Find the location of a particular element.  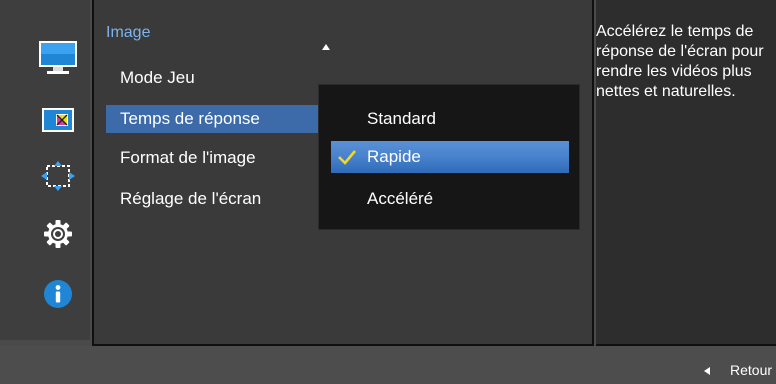

sidebar-item-color is located at coordinates (58, 120).